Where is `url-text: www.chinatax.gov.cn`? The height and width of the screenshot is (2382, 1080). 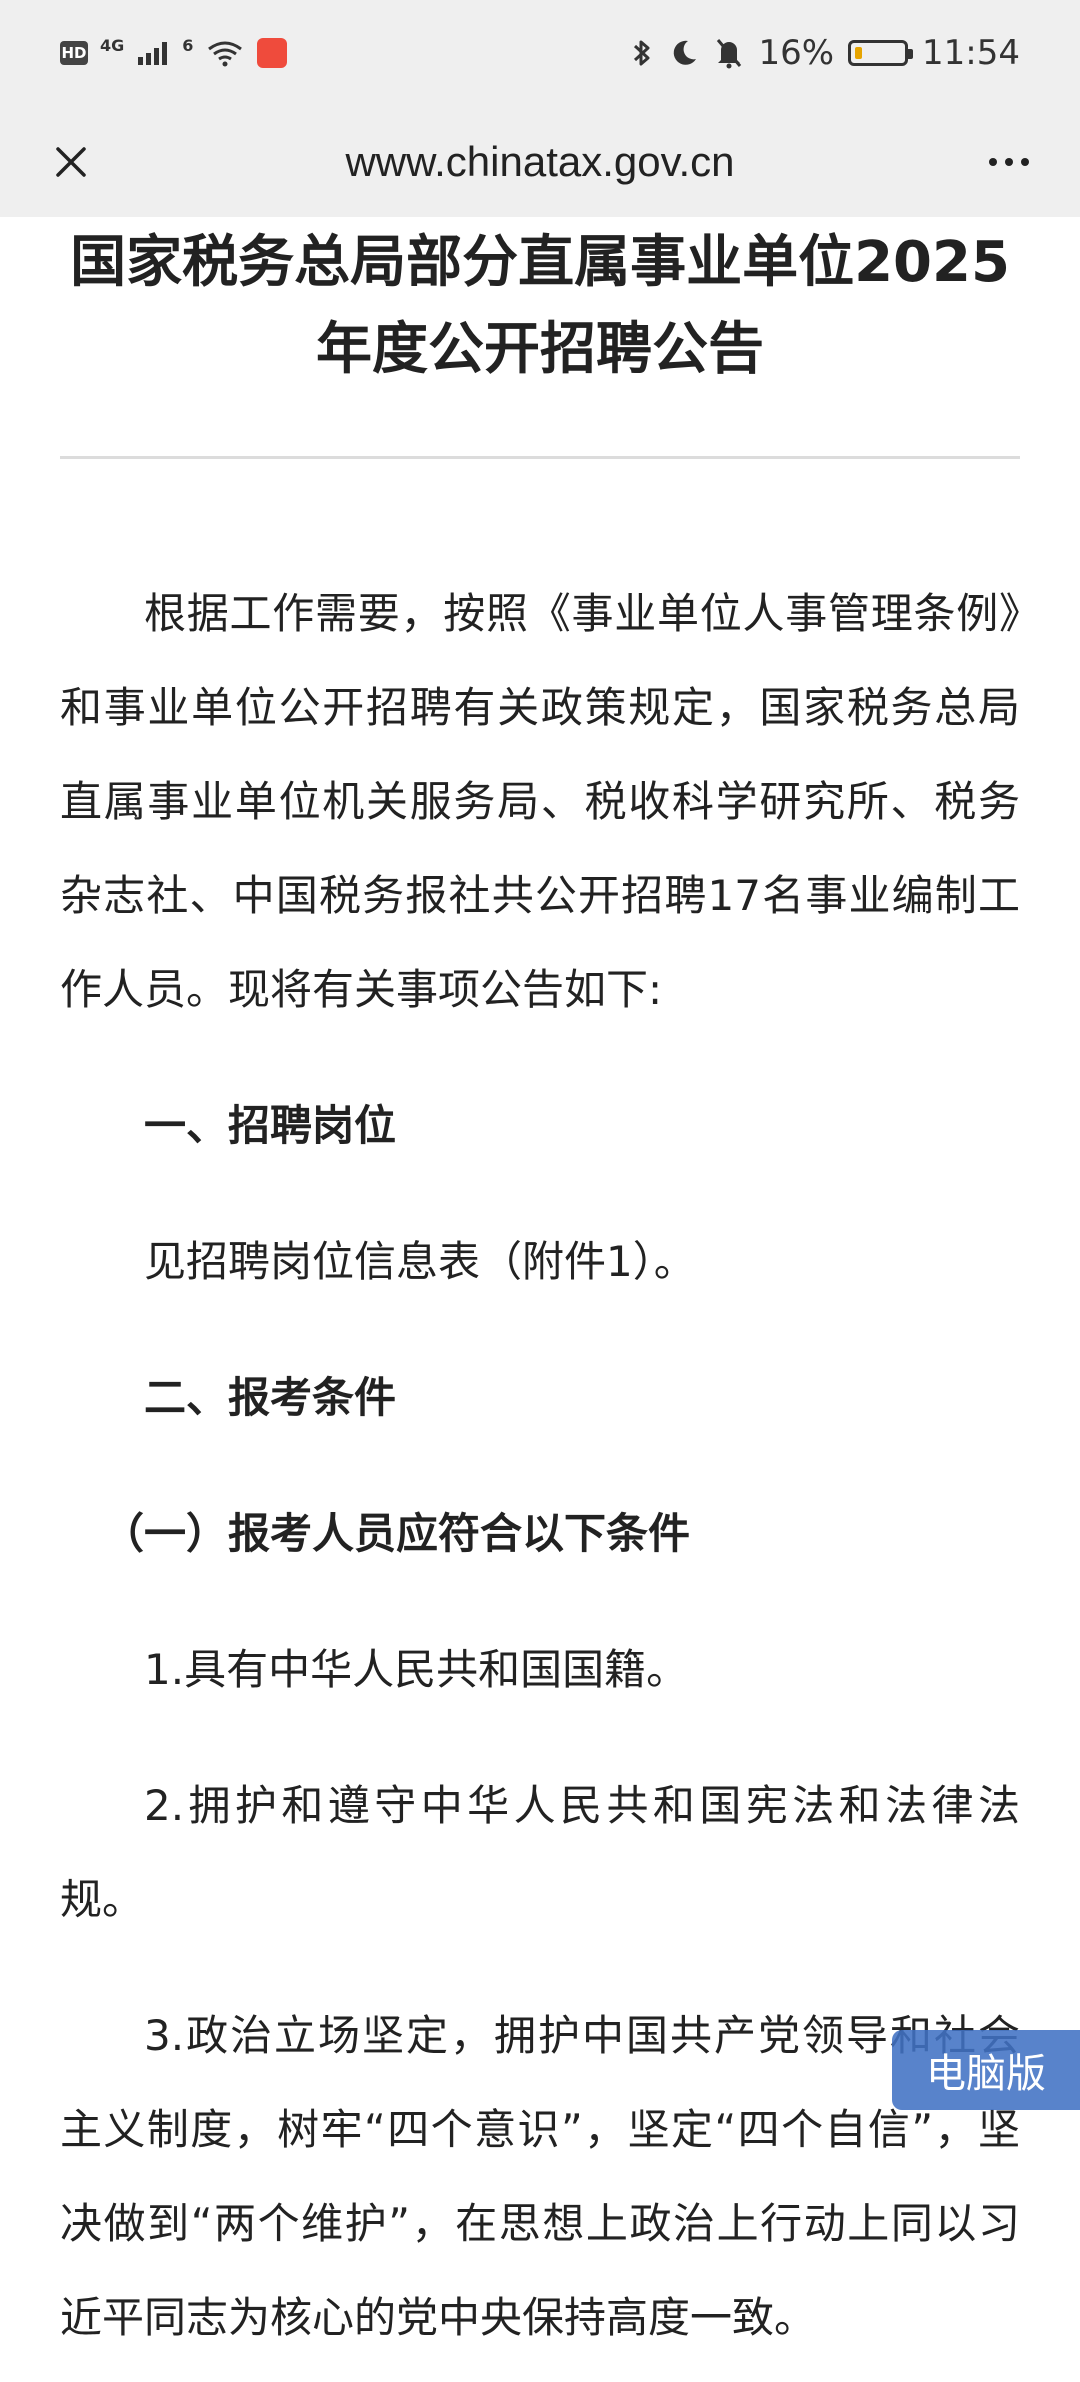 url-text: www.chinatax.gov.cn is located at coordinates (540, 162).